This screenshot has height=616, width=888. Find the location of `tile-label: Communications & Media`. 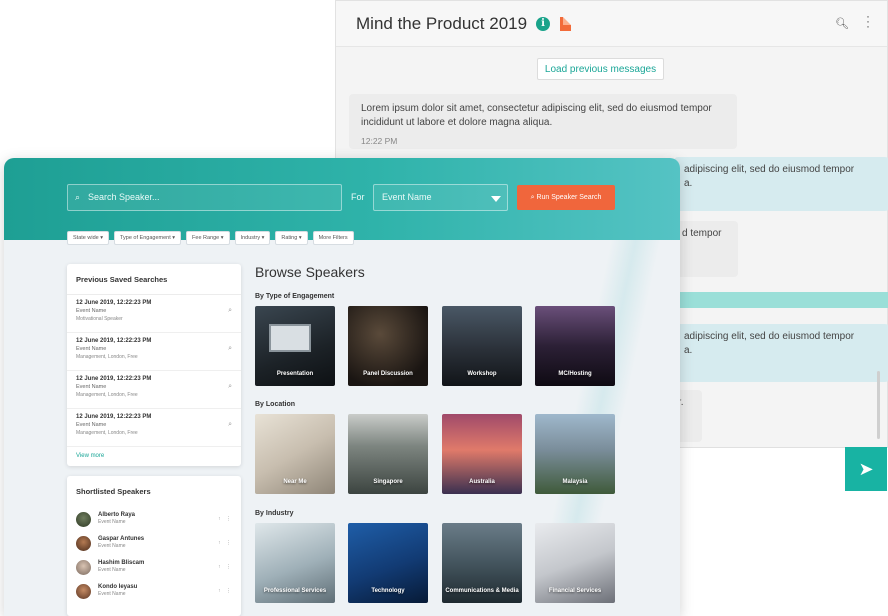

tile-label: Communications & Media is located at coordinates (482, 591).